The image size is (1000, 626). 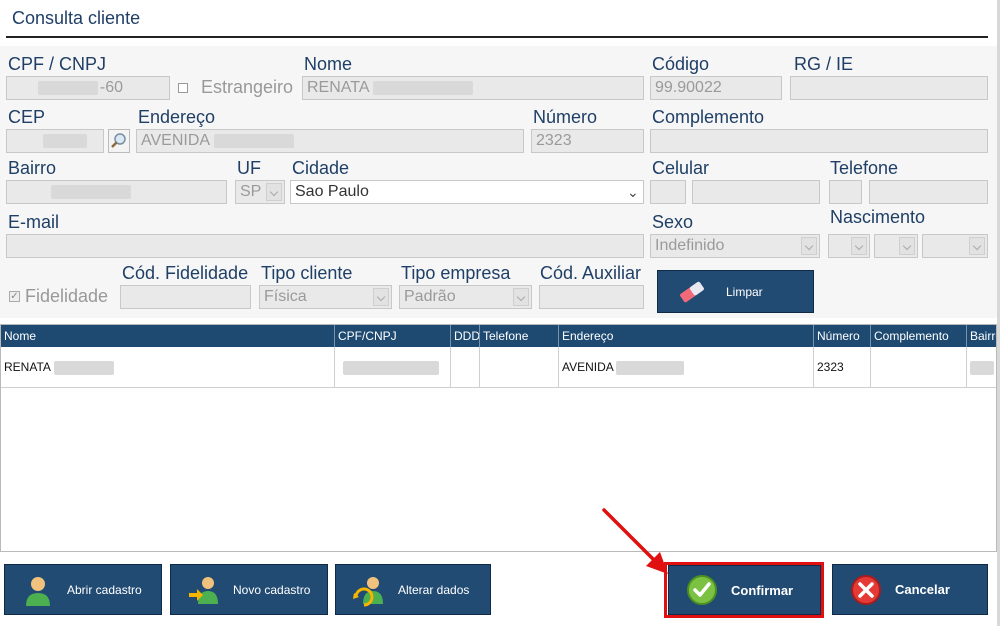 What do you see at coordinates (519, 367) in the screenshot?
I see `cell-telefone` at bounding box center [519, 367].